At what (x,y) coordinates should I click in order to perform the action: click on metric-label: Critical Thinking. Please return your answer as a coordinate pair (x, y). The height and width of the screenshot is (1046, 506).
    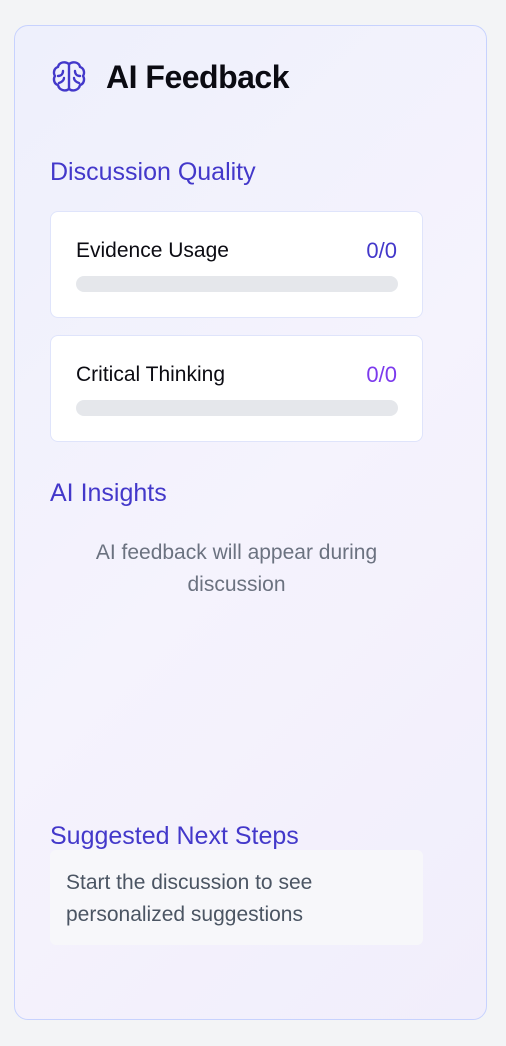
    Looking at the image, I should click on (150, 374).